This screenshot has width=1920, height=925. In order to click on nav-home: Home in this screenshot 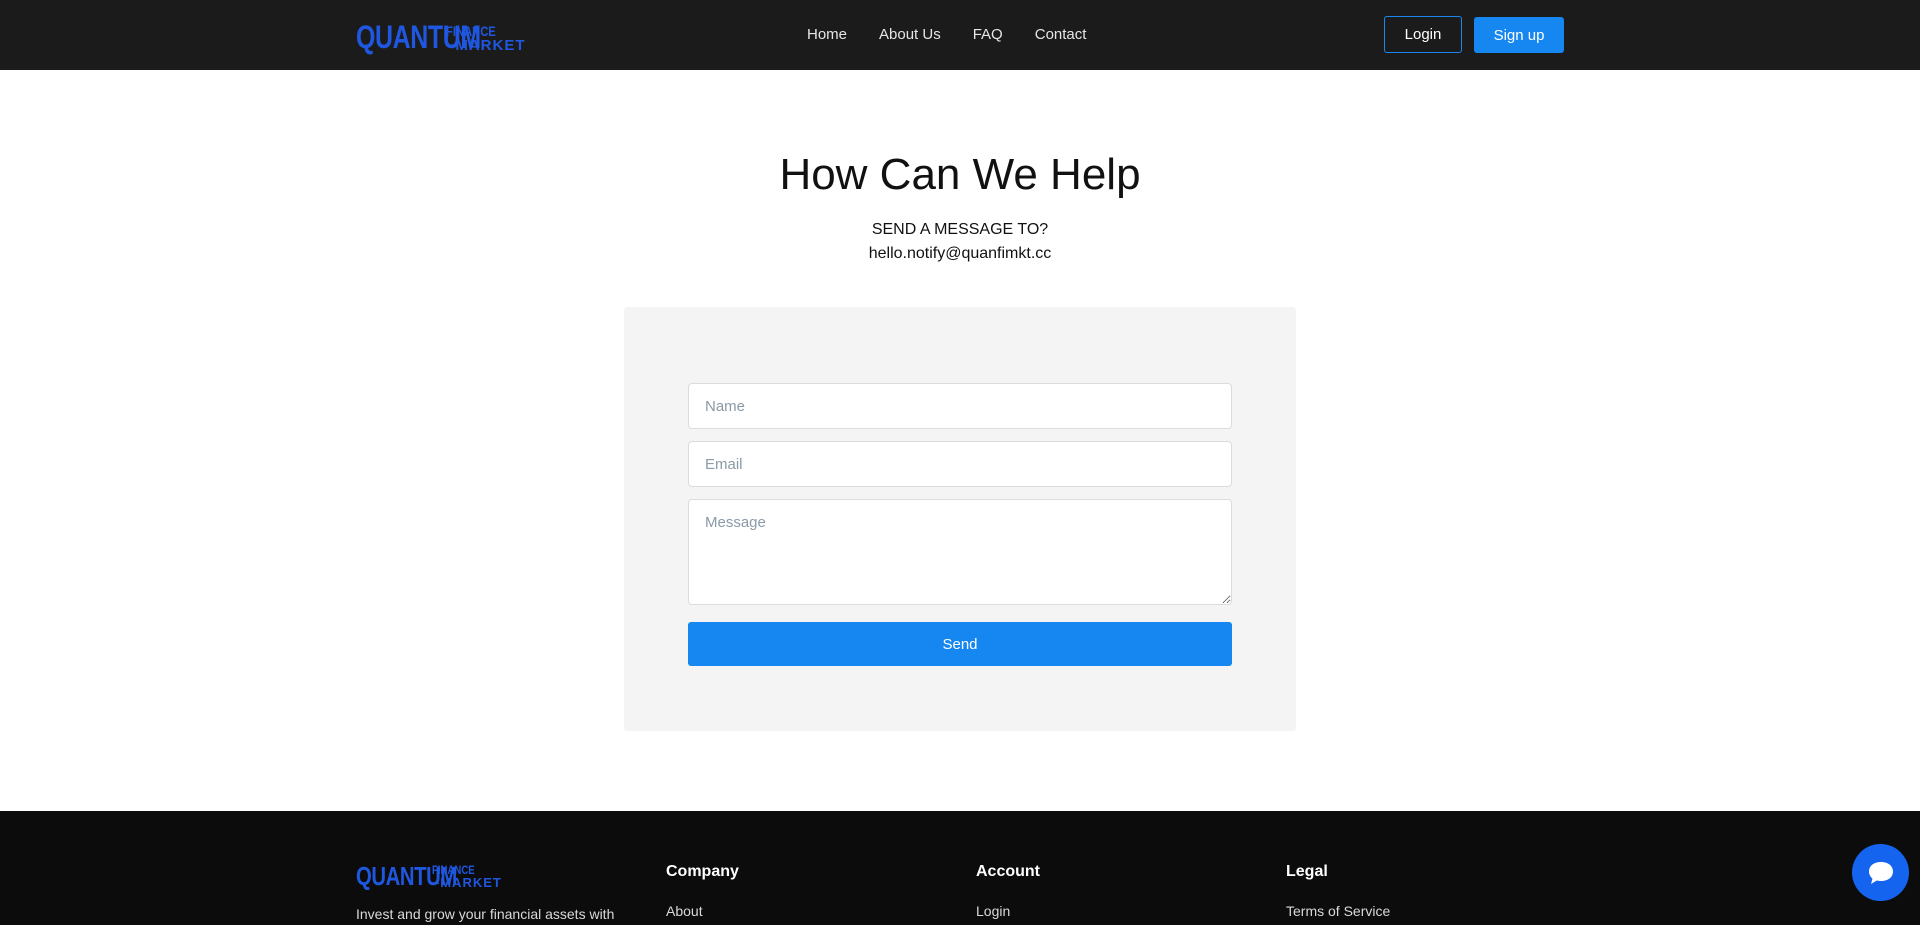, I will do `click(827, 34)`.